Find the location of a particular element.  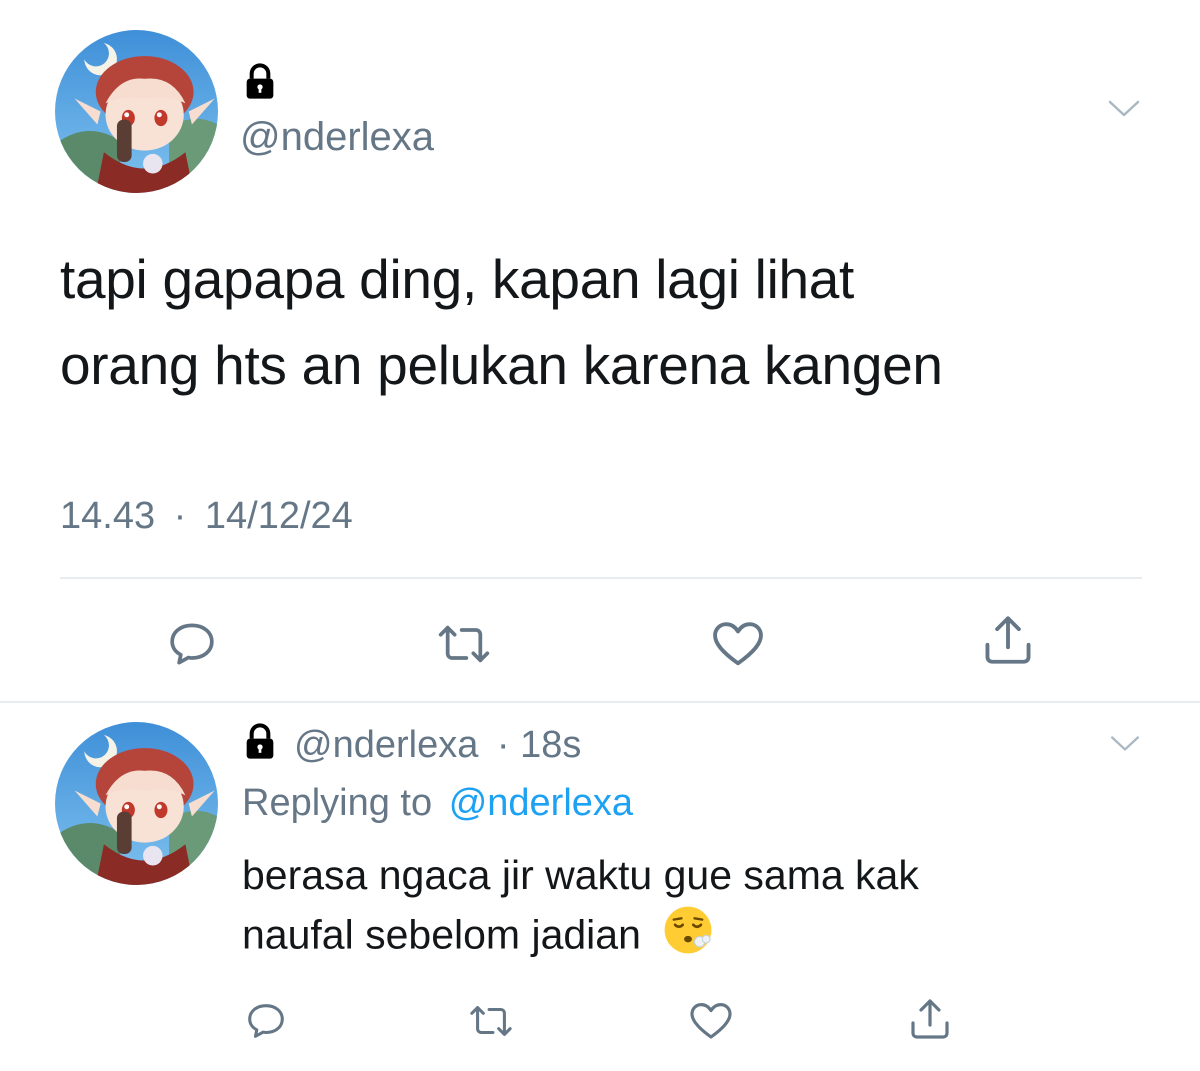

reply-author-line: @nderlexa · 18s is located at coordinates (437, 745).